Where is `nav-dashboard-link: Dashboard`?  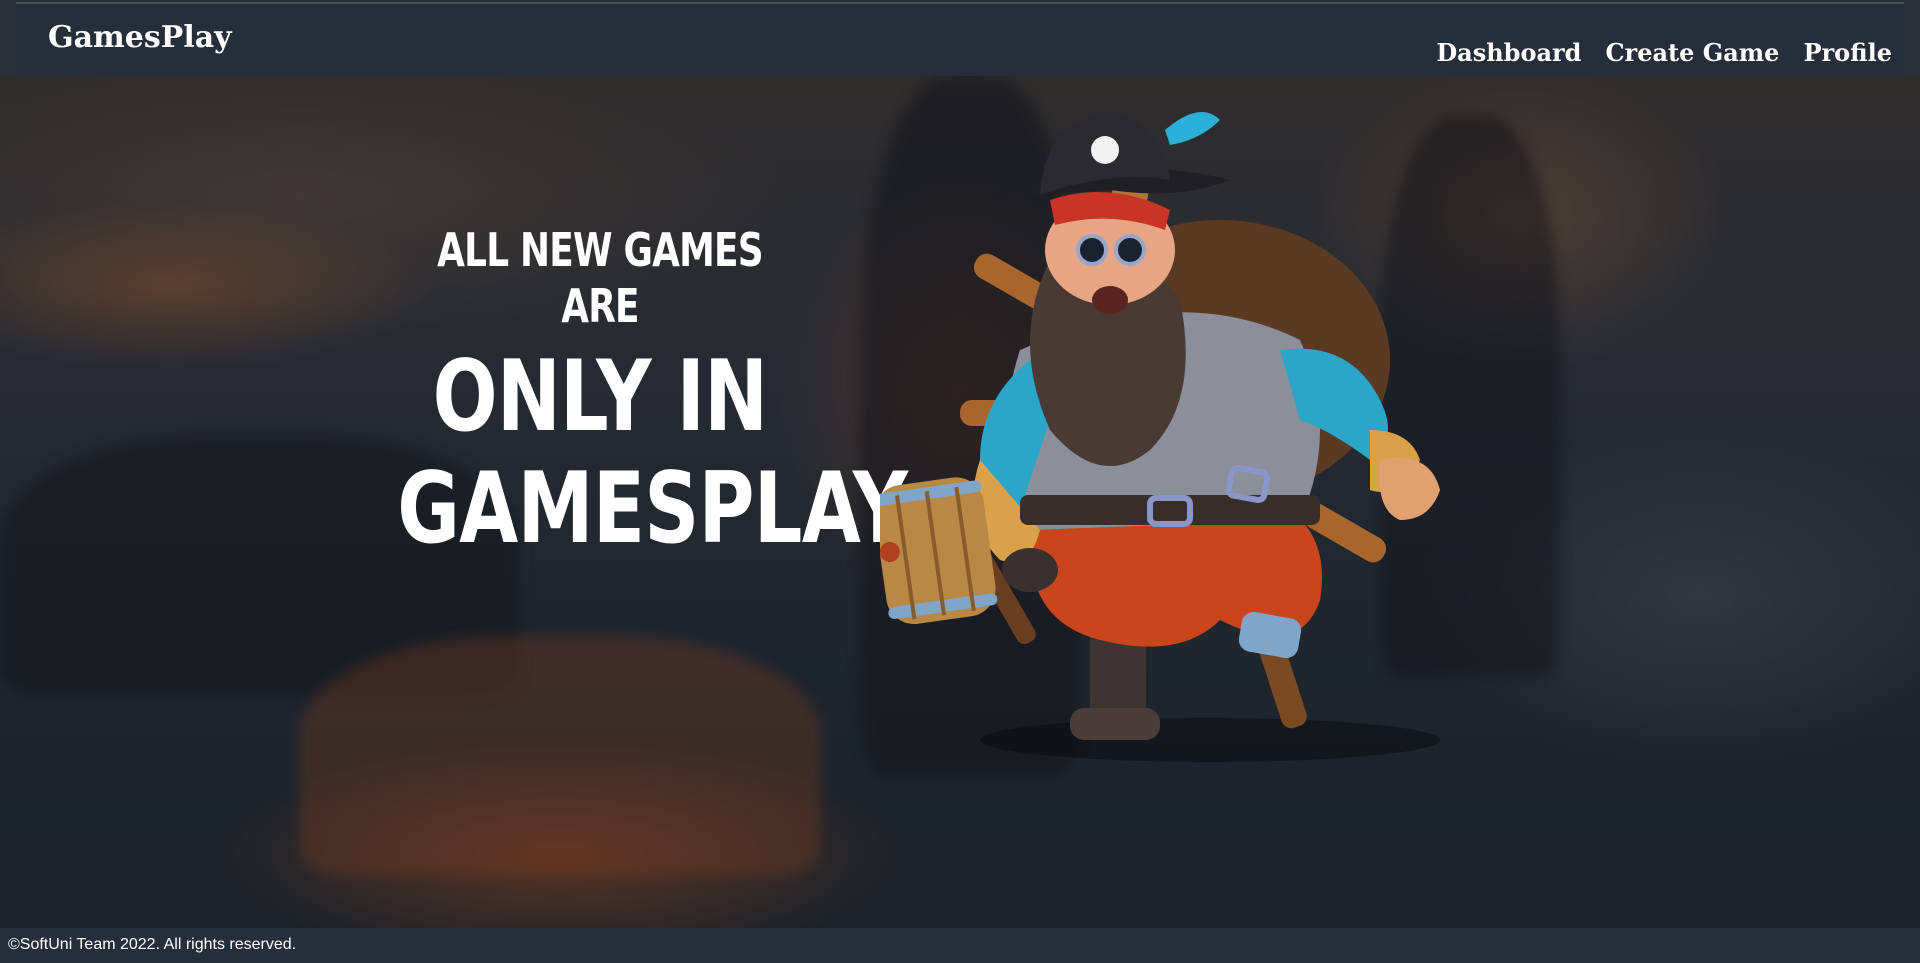 nav-dashboard-link: Dashboard is located at coordinates (1508, 52).